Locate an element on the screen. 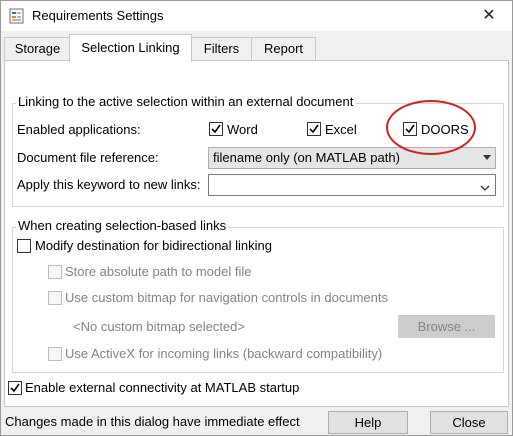  chevron-down-icon is located at coordinates (485, 187).